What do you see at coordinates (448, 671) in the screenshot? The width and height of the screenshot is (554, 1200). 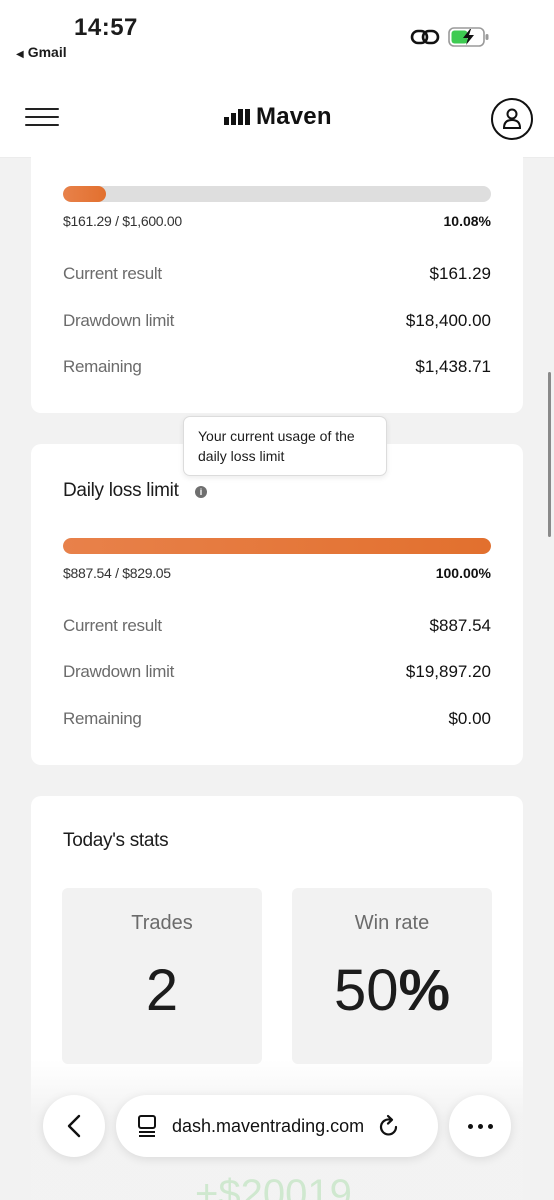 I see `row-value: $19,897.20` at bounding box center [448, 671].